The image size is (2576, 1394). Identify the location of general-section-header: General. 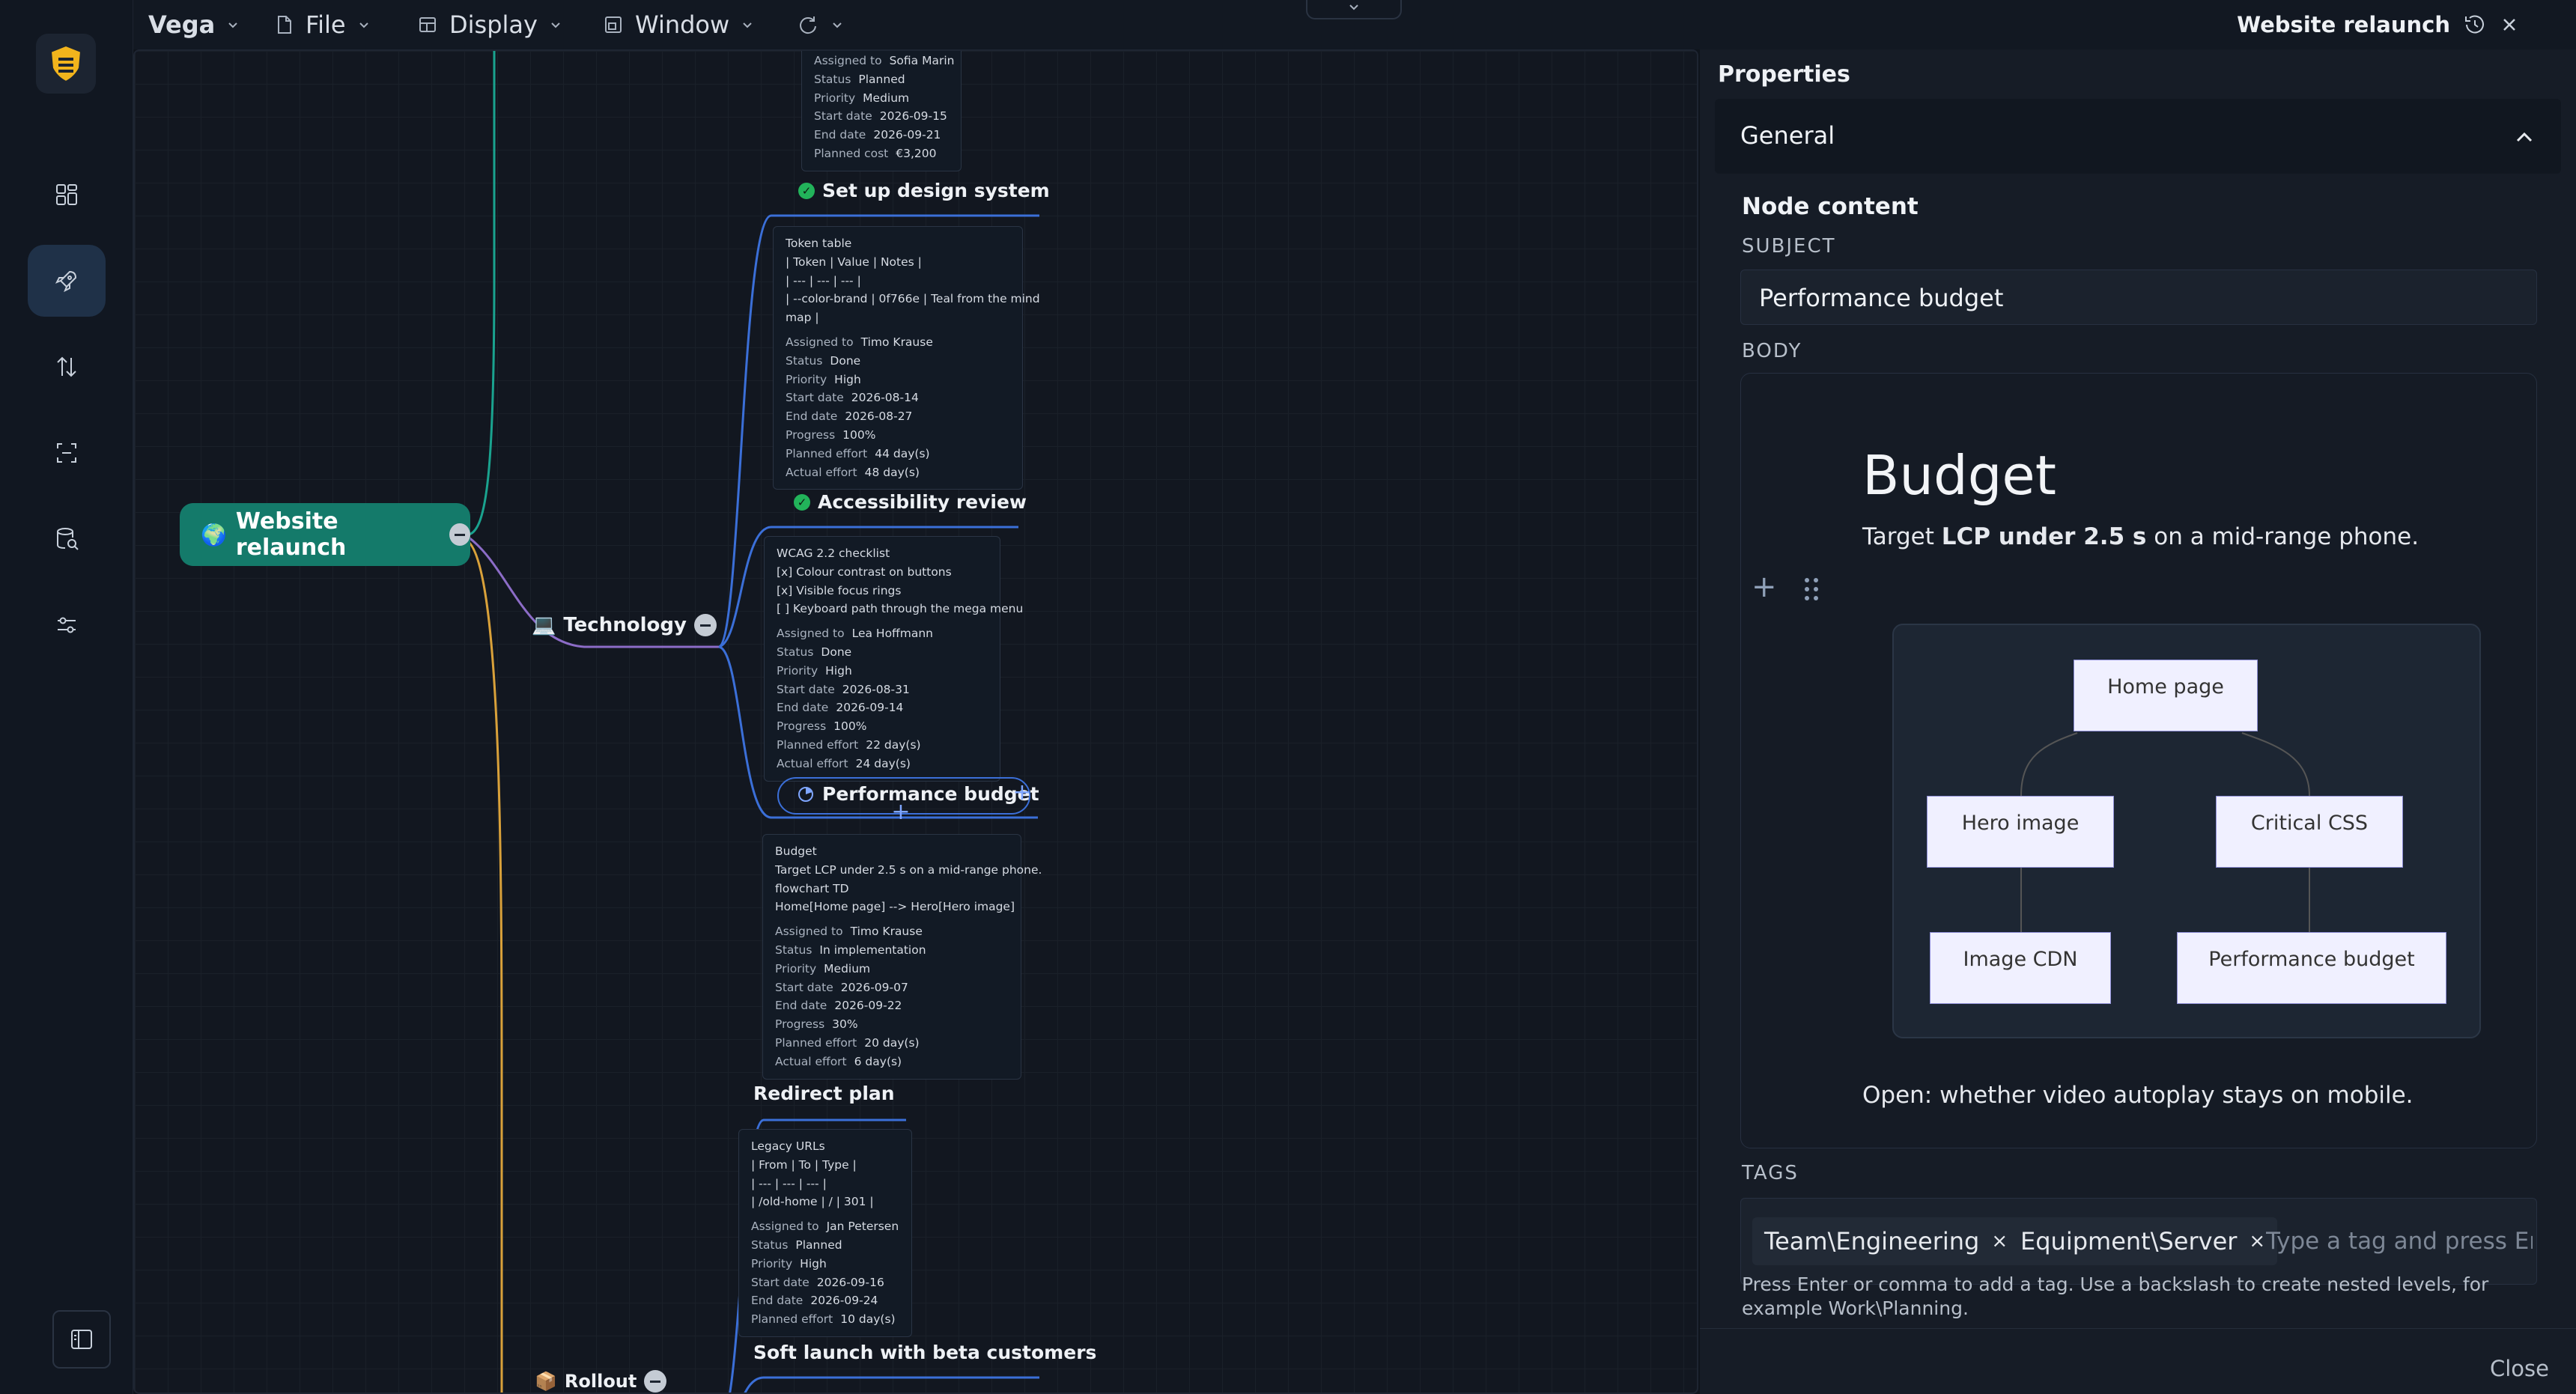
(2138, 136).